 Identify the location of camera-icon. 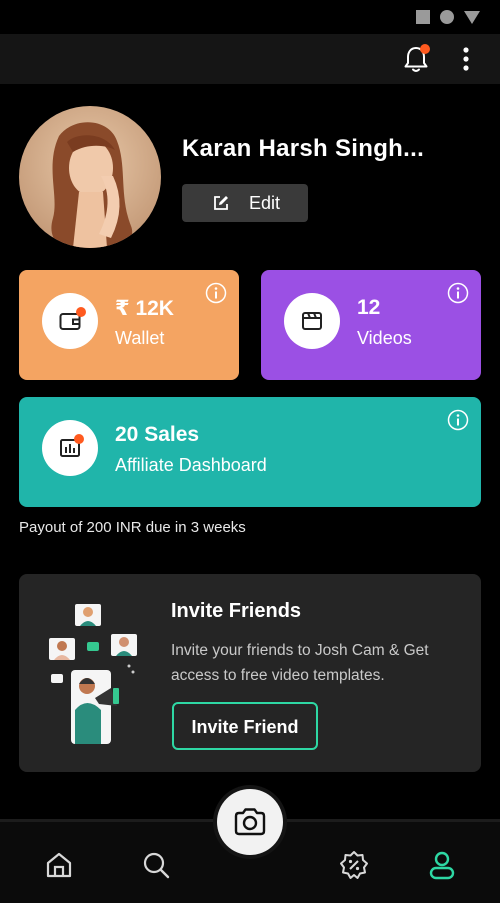
(250, 822).